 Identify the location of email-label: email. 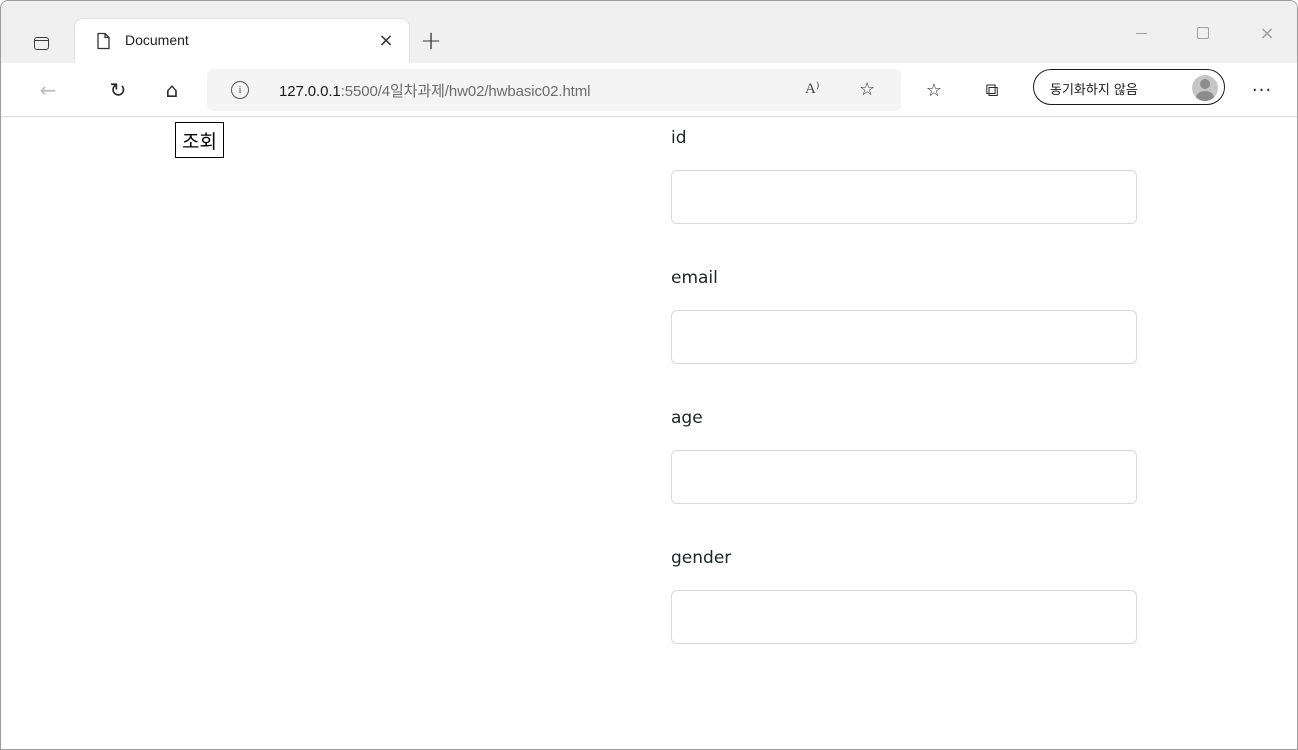
(694, 278).